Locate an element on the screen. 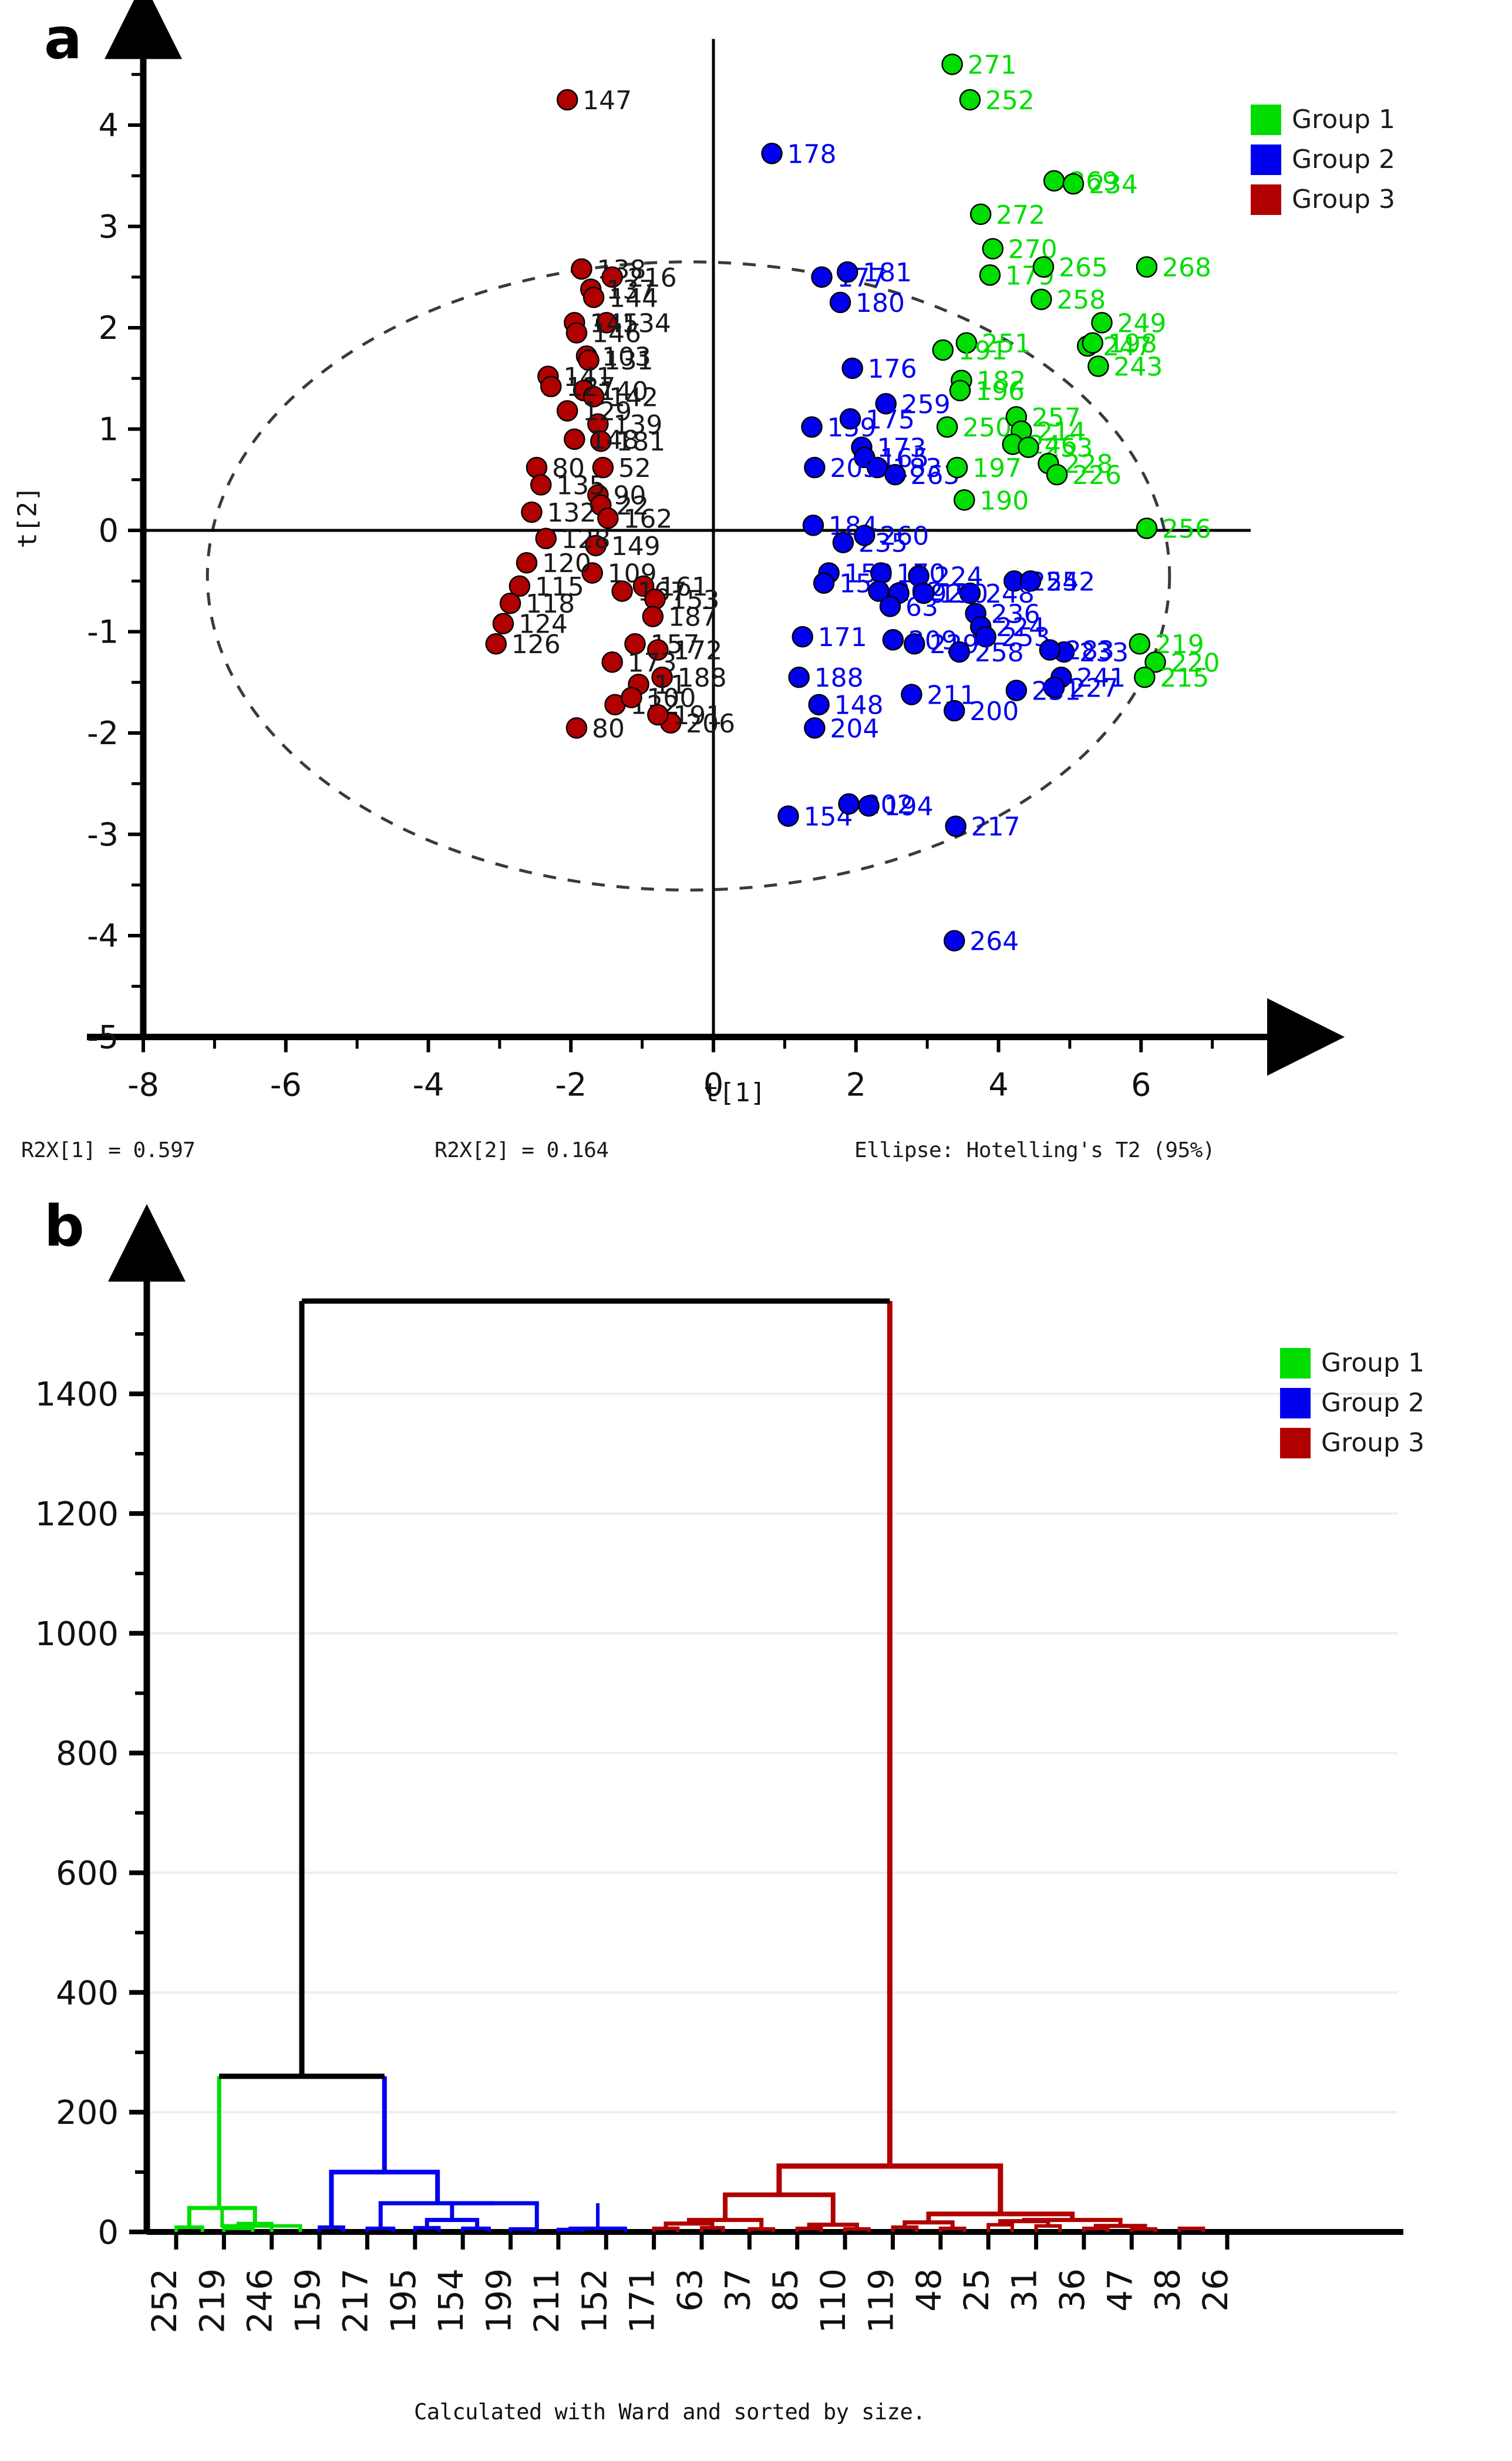  scatter-point-label: 149 is located at coordinates (636, 547).